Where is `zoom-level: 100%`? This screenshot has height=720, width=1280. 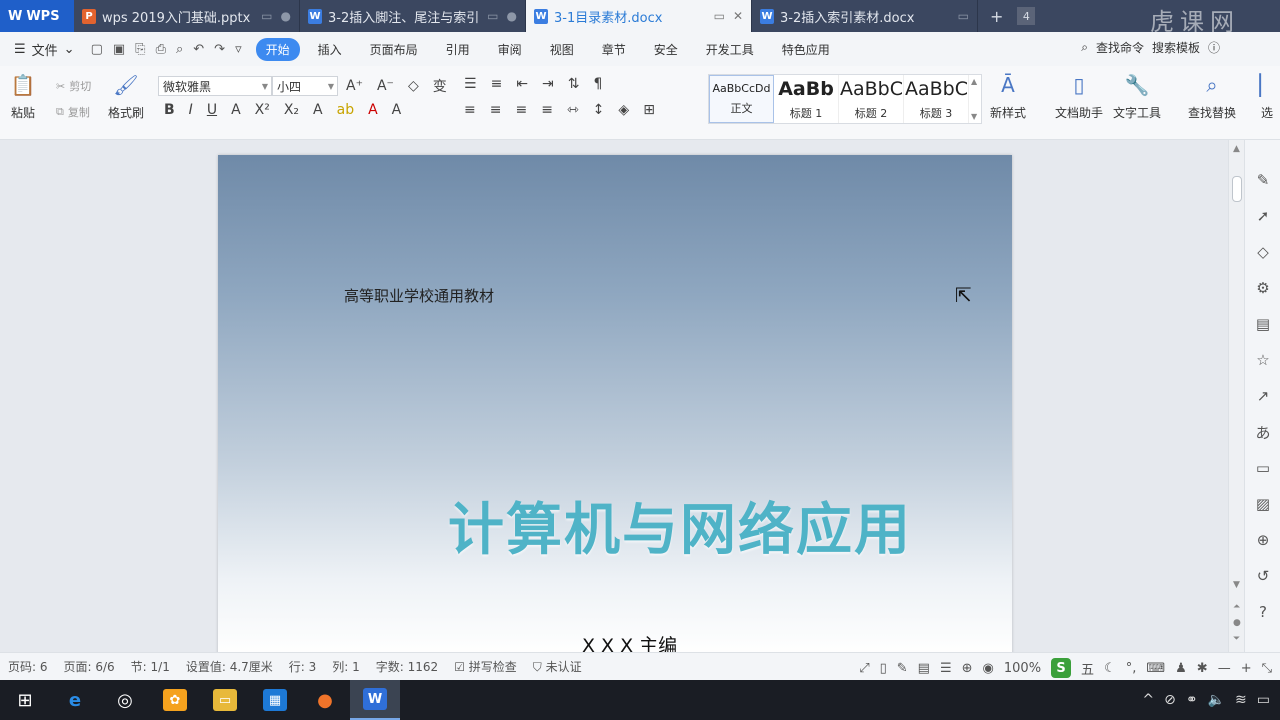
zoom-level: 100% is located at coordinates (1022, 668).